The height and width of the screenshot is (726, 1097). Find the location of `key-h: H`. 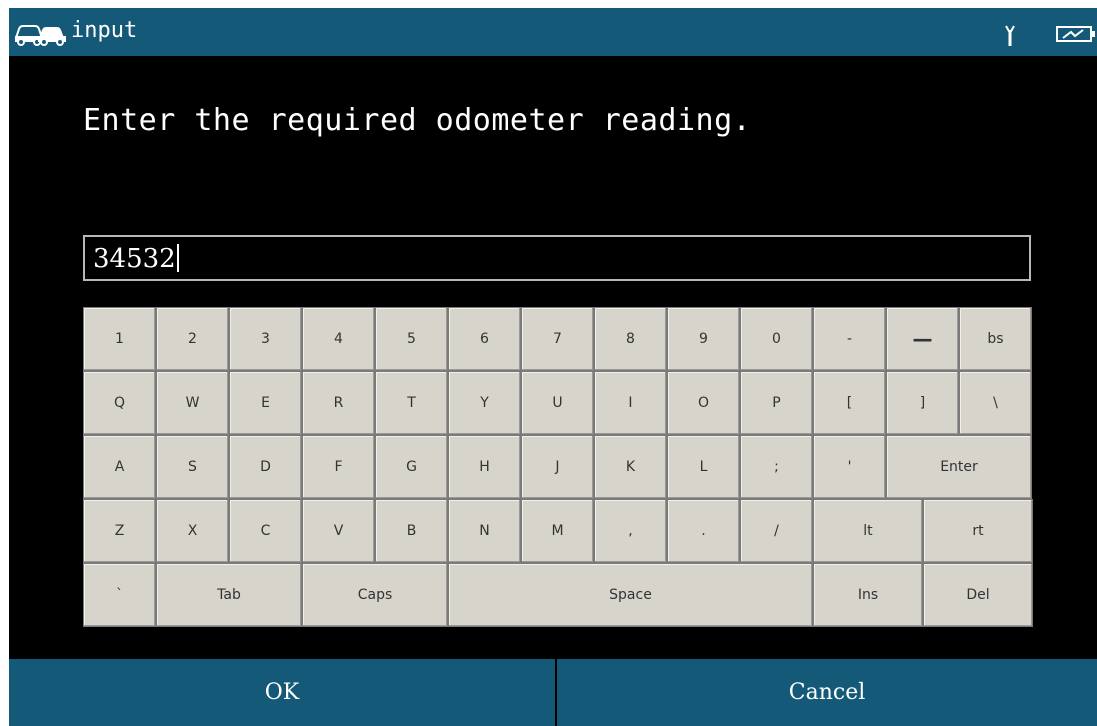

key-h: H is located at coordinates (484, 467).